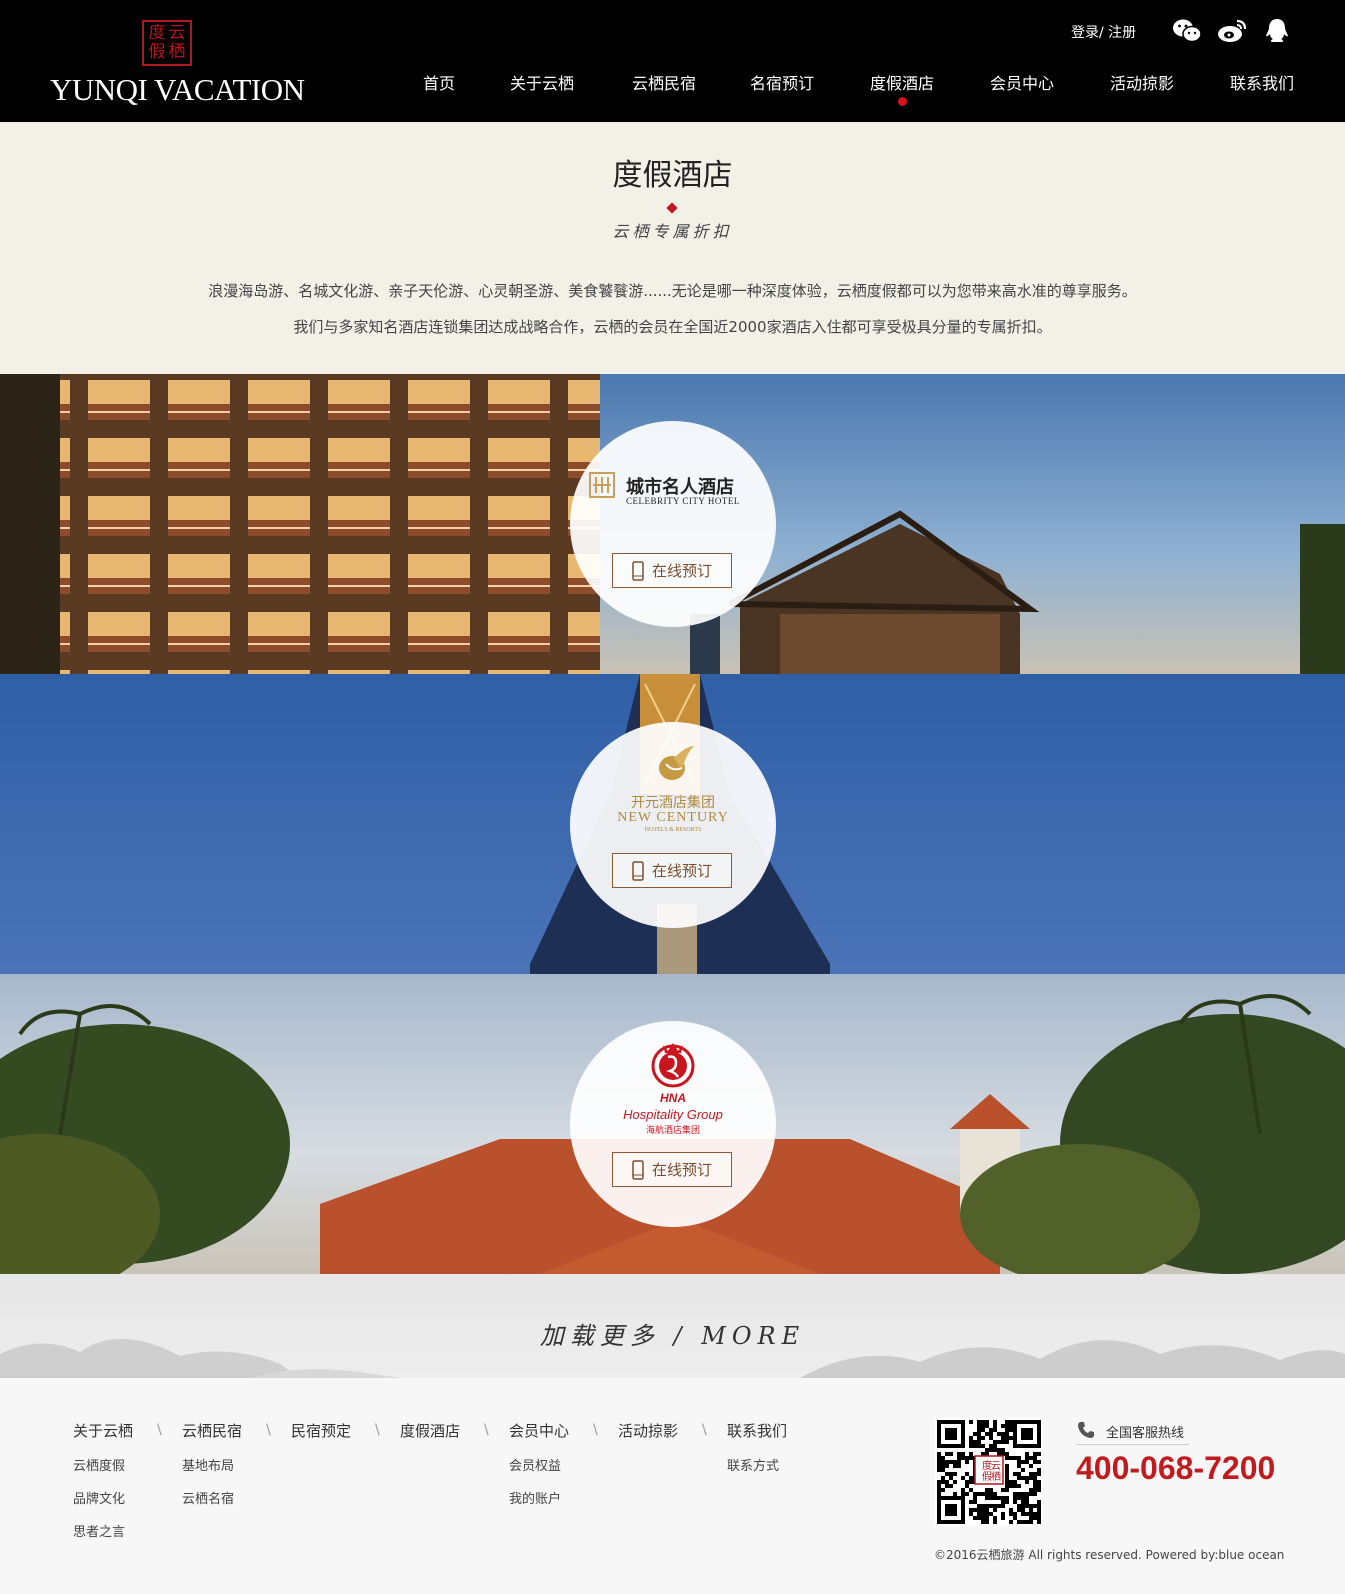 This screenshot has width=1345, height=1594. What do you see at coordinates (757, 1464) in the screenshot?
I see `footer-link: 联系方式` at bounding box center [757, 1464].